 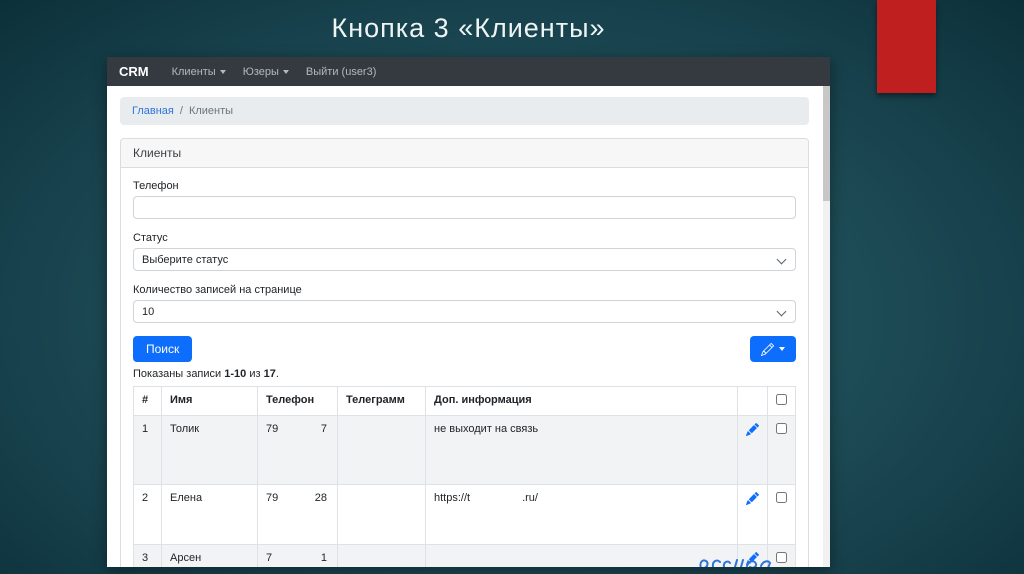 I want to click on info-text: https://t, so click(x=452, y=498).